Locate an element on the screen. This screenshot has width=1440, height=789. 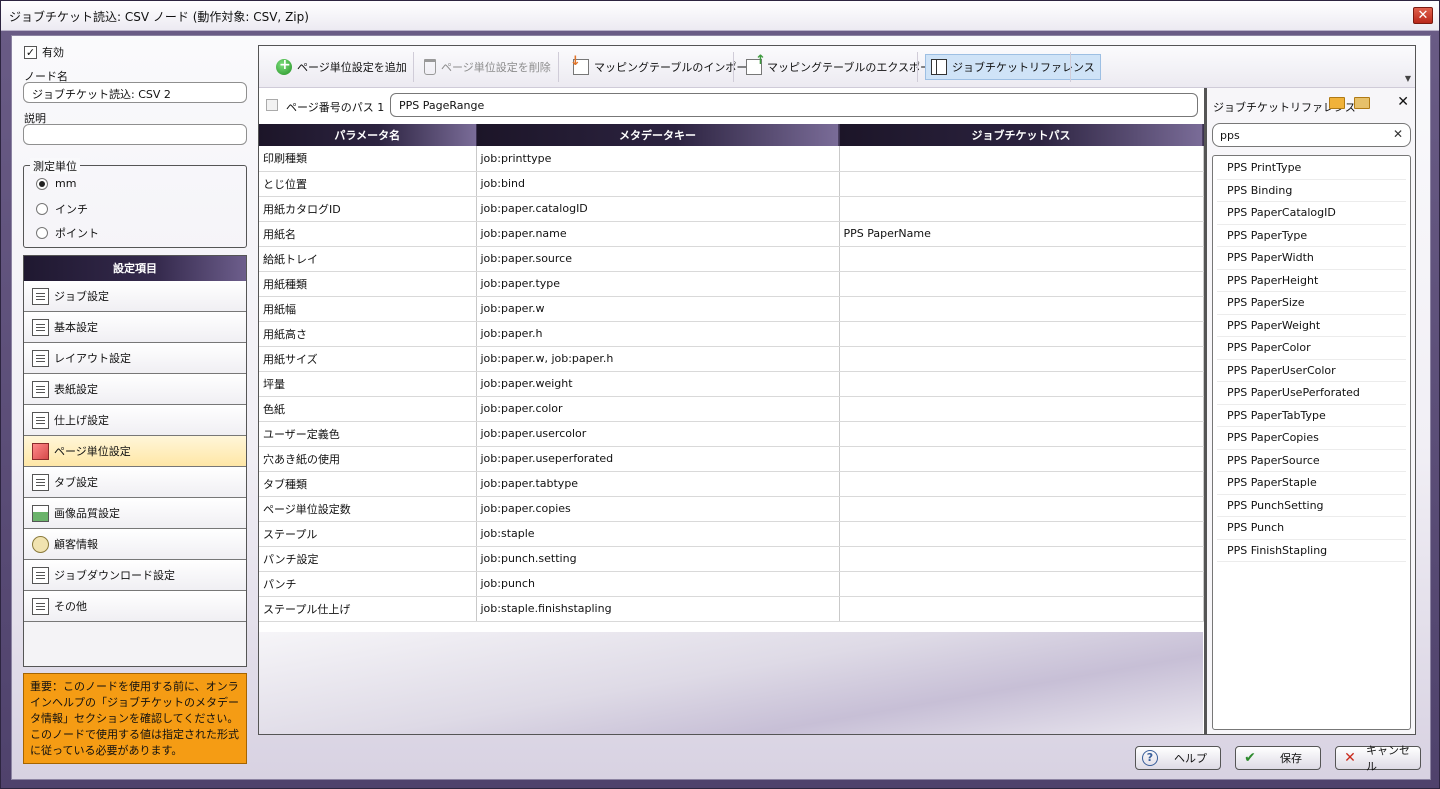
reference-pane-close-icon: ✕ is located at coordinates (1403, 102).